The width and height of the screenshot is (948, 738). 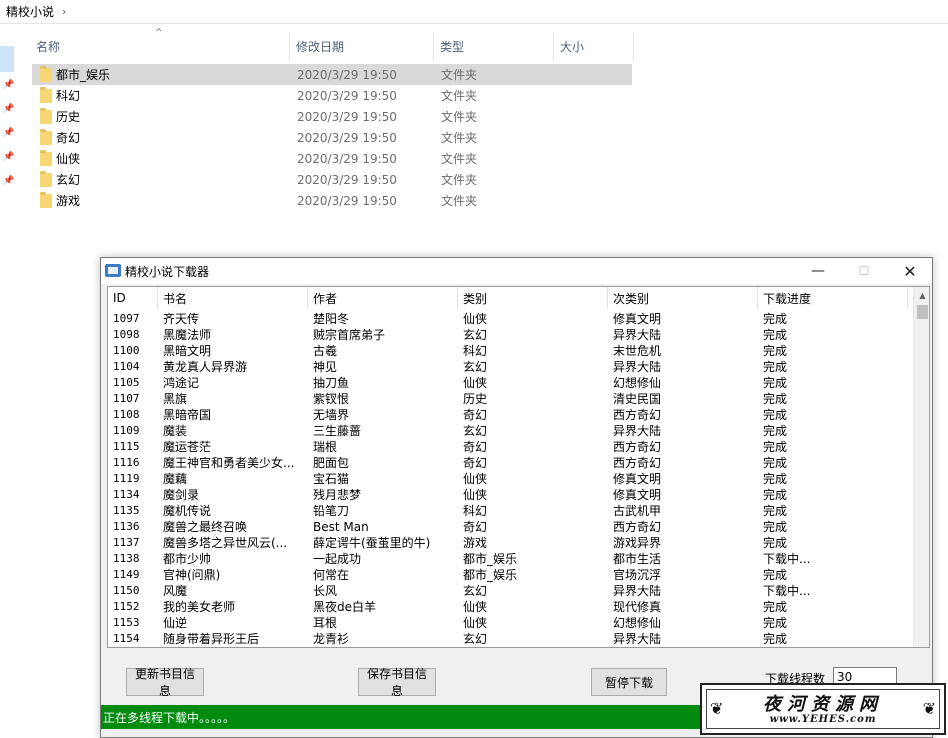 What do you see at coordinates (637, 575) in the screenshot?
I see `book-subcategory: 官场沉浮` at bounding box center [637, 575].